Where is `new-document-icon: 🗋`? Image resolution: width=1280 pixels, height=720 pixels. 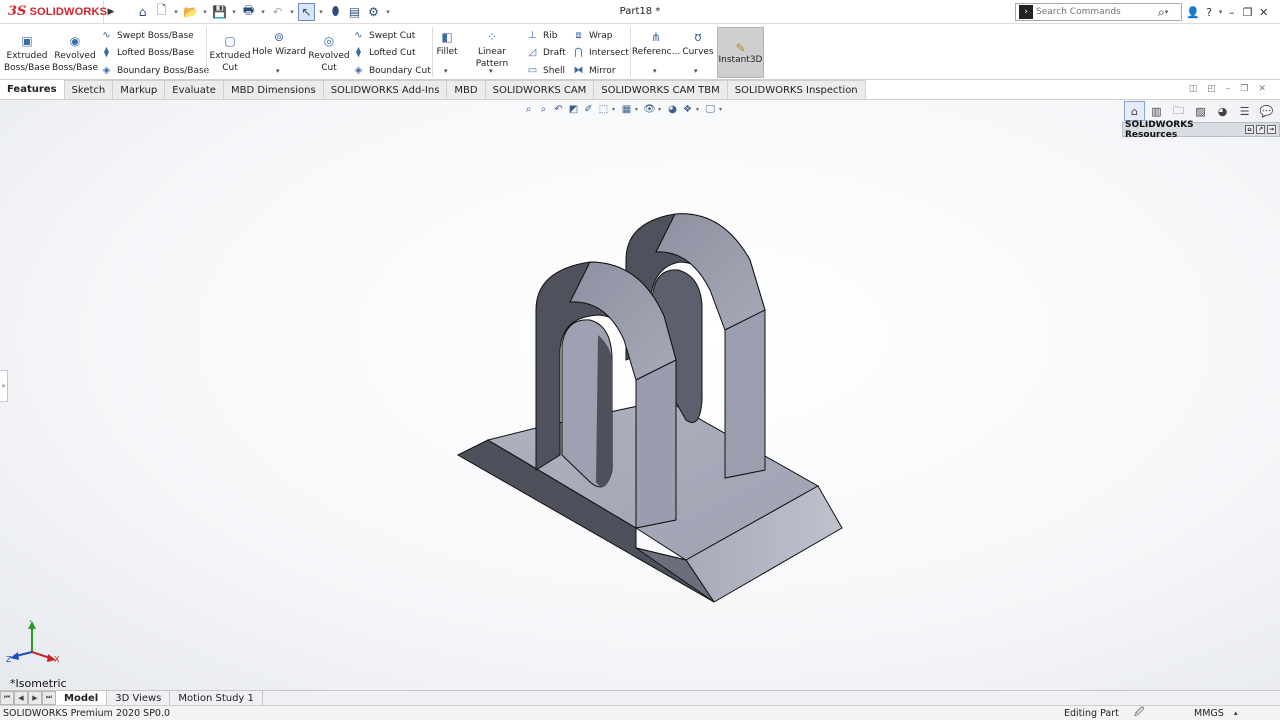
new-document-icon: 🗋 is located at coordinates (161, 12).